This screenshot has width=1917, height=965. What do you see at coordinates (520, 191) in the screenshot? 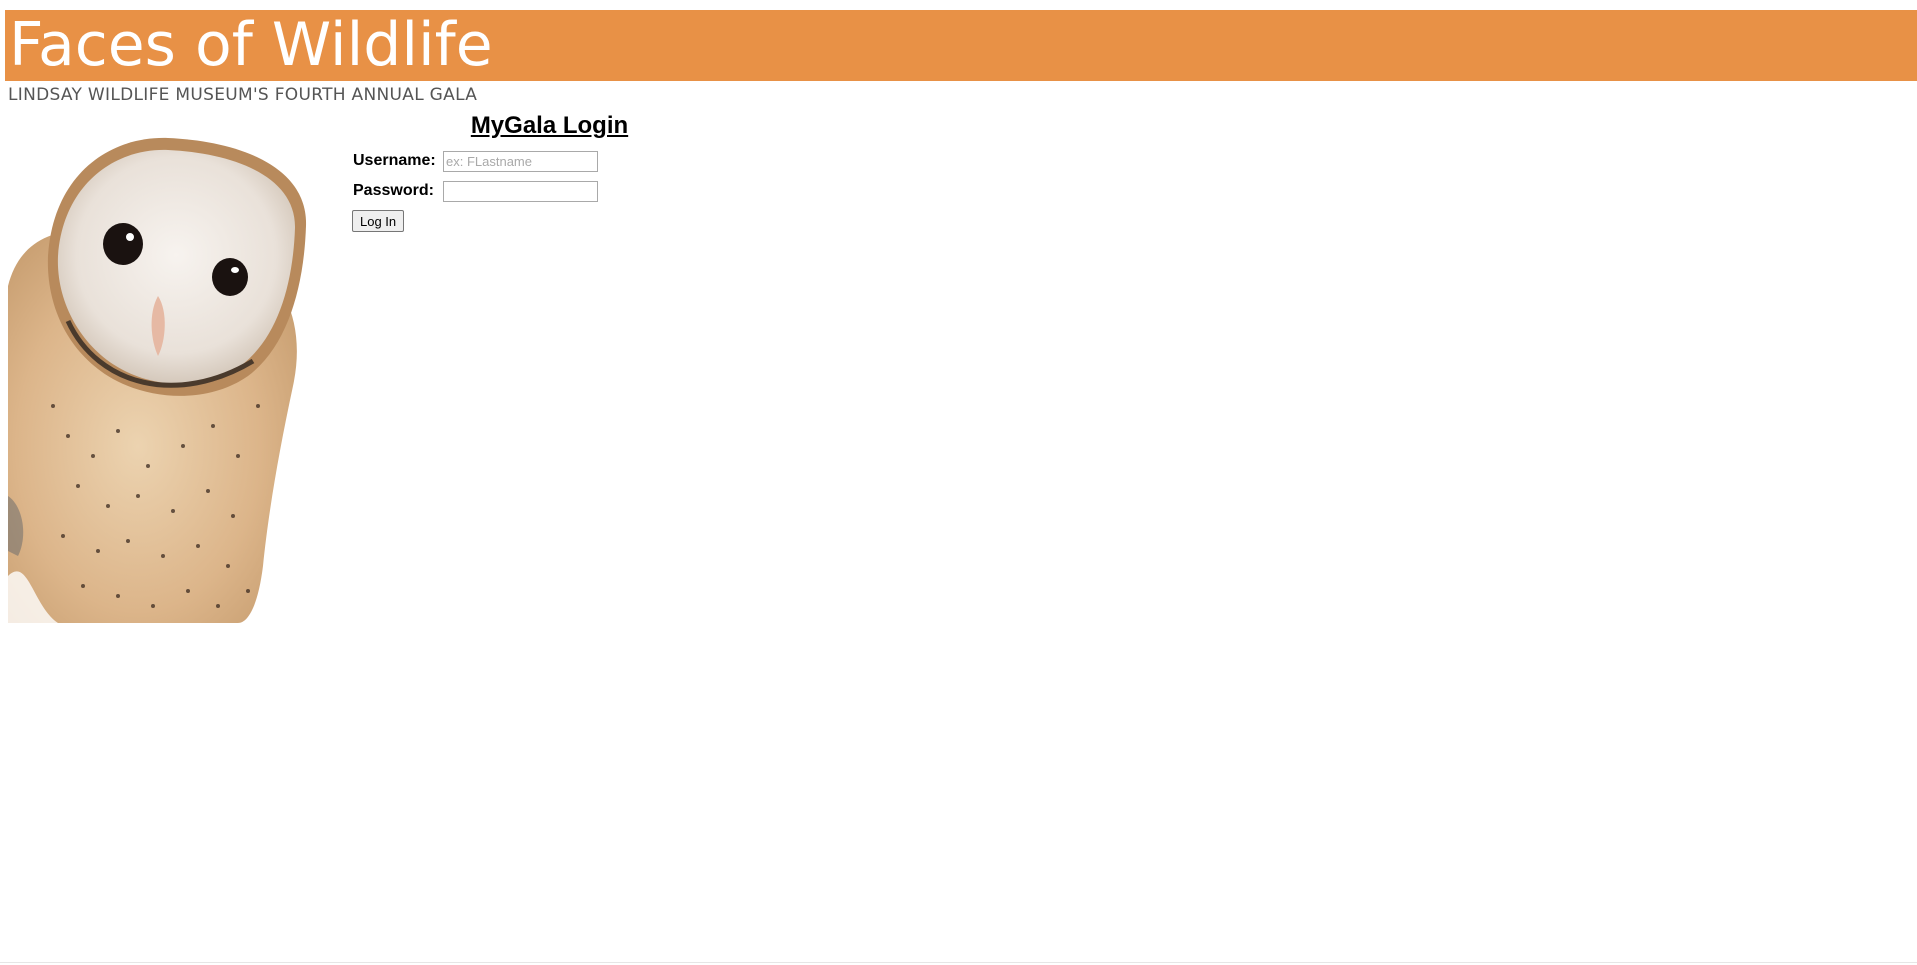
I see `password-input` at bounding box center [520, 191].